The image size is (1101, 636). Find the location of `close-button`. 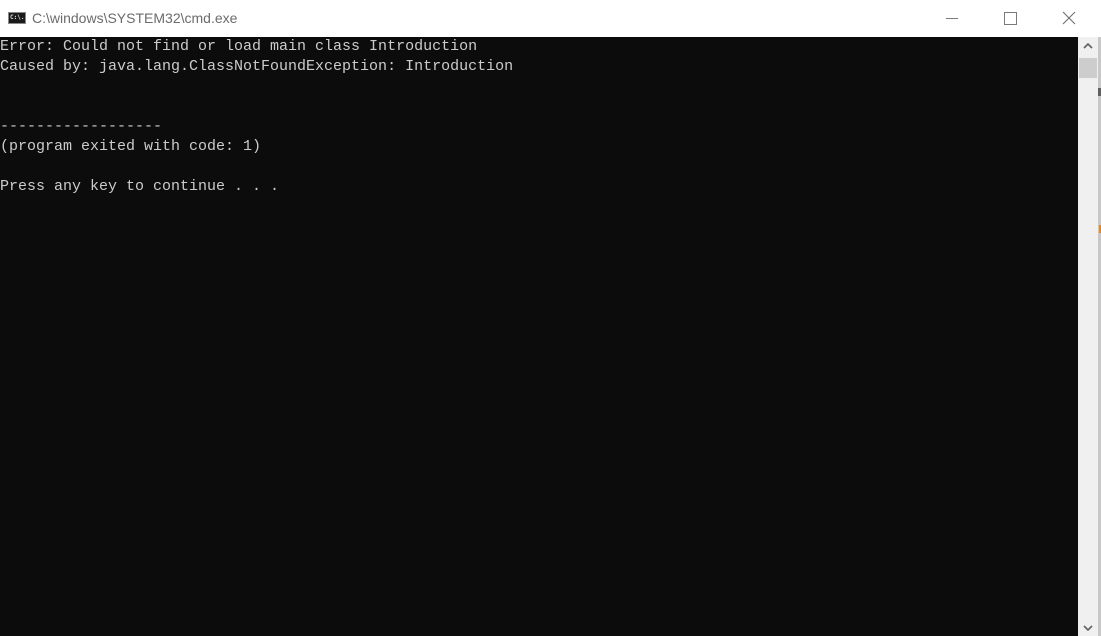

close-button is located at coordinates (1069, 18).